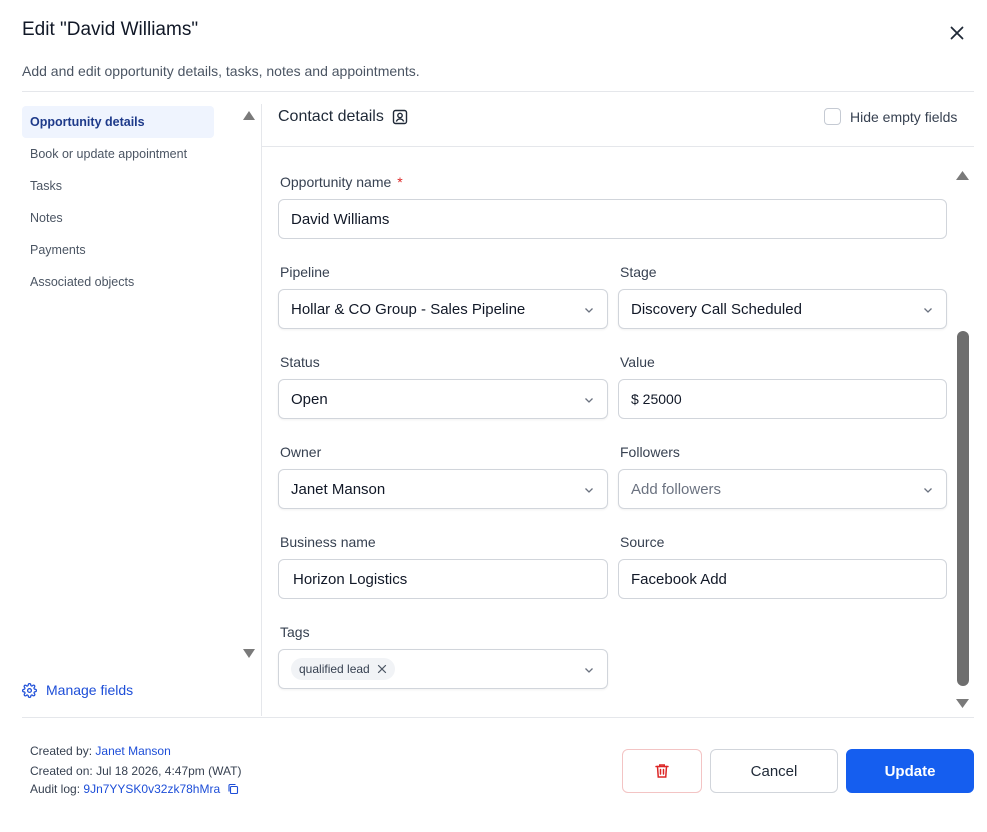  I want to click on header-divider, so click(498, 91).